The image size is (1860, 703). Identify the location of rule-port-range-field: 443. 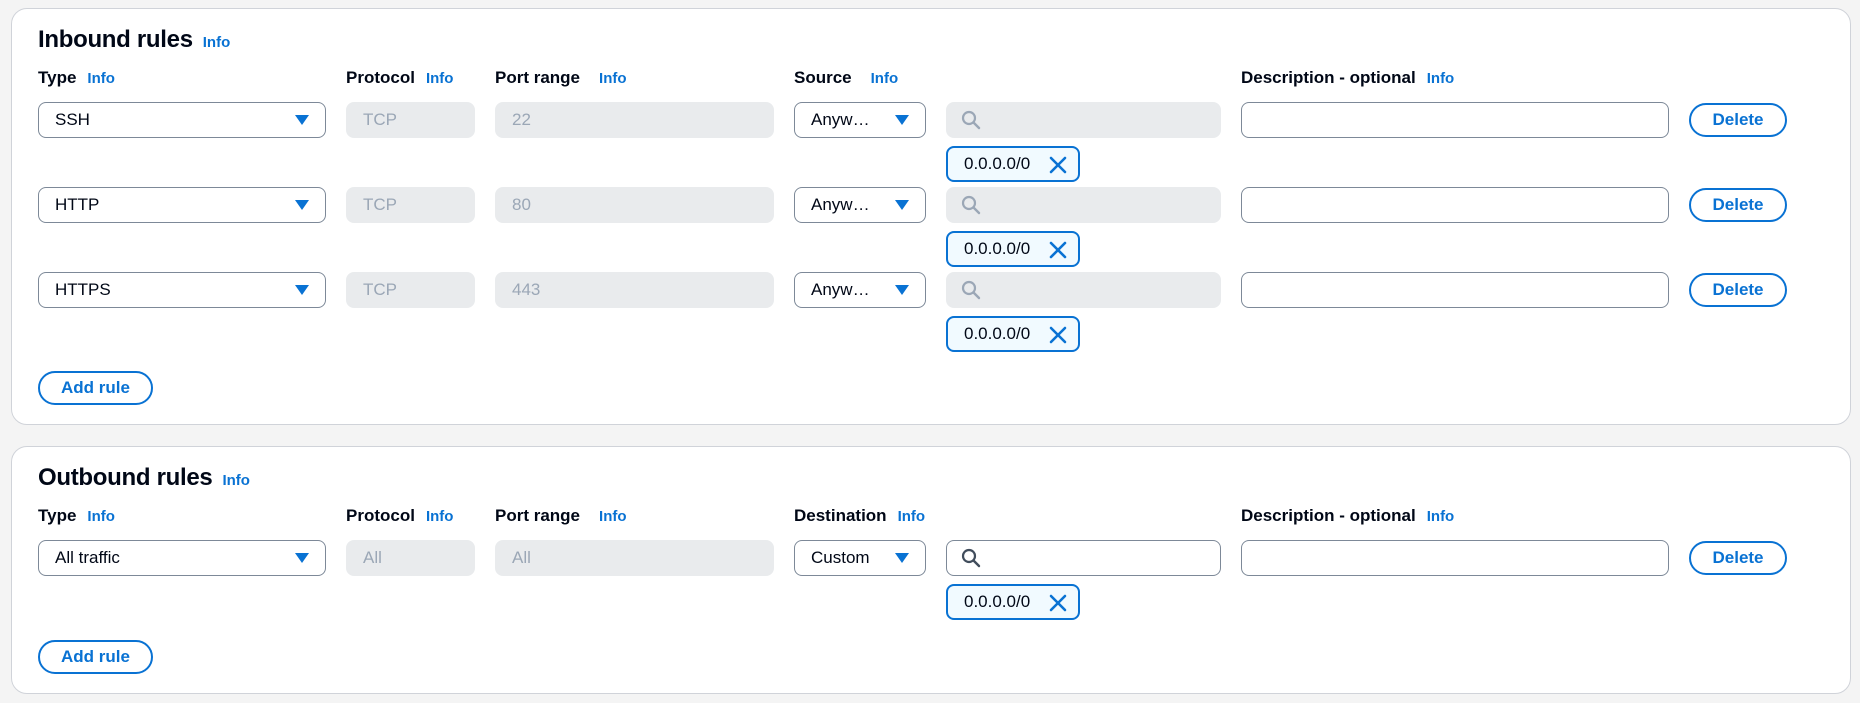
(634, 290).